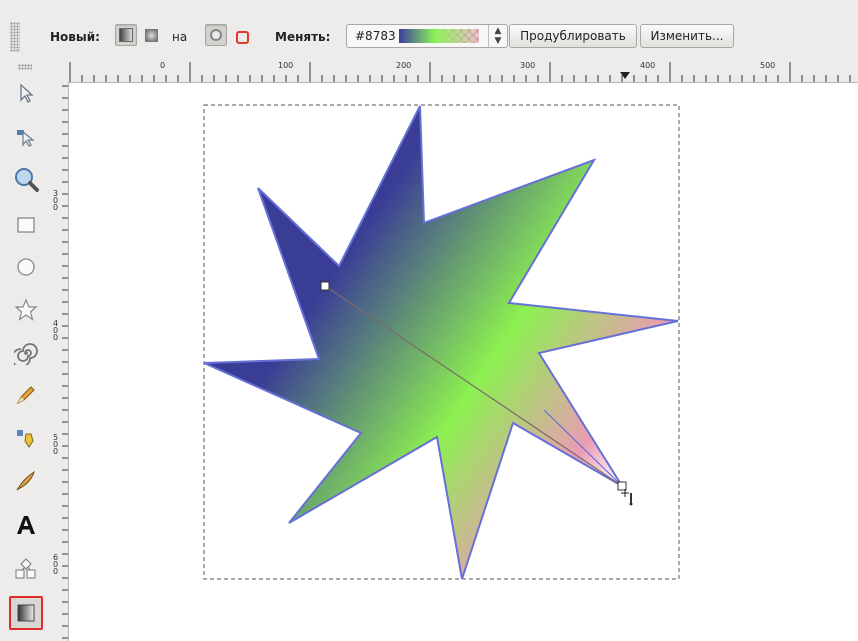 This screenshot has height=641, width=858. I want to click on star-icon, so click(26, 309).